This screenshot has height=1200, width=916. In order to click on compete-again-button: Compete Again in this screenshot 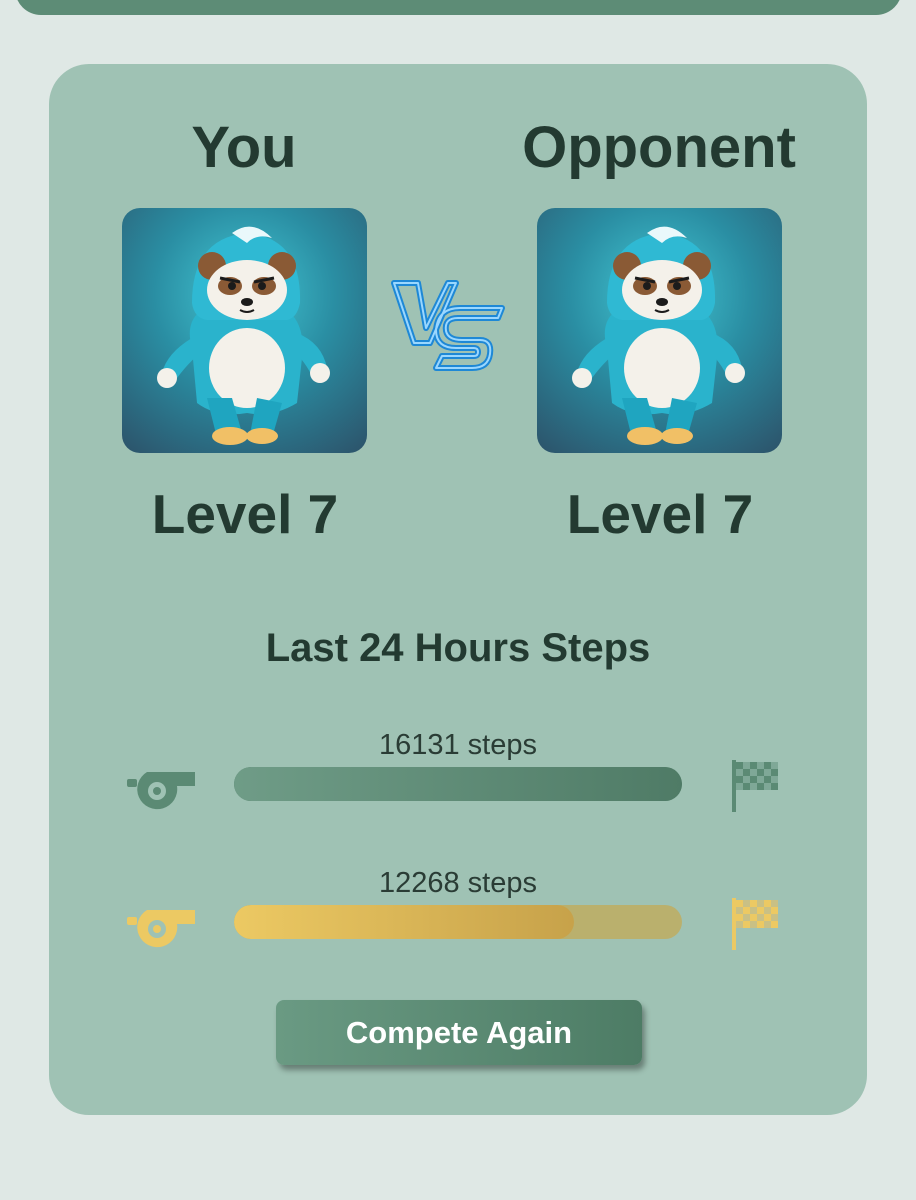, I will do `click(459, 1032)`.